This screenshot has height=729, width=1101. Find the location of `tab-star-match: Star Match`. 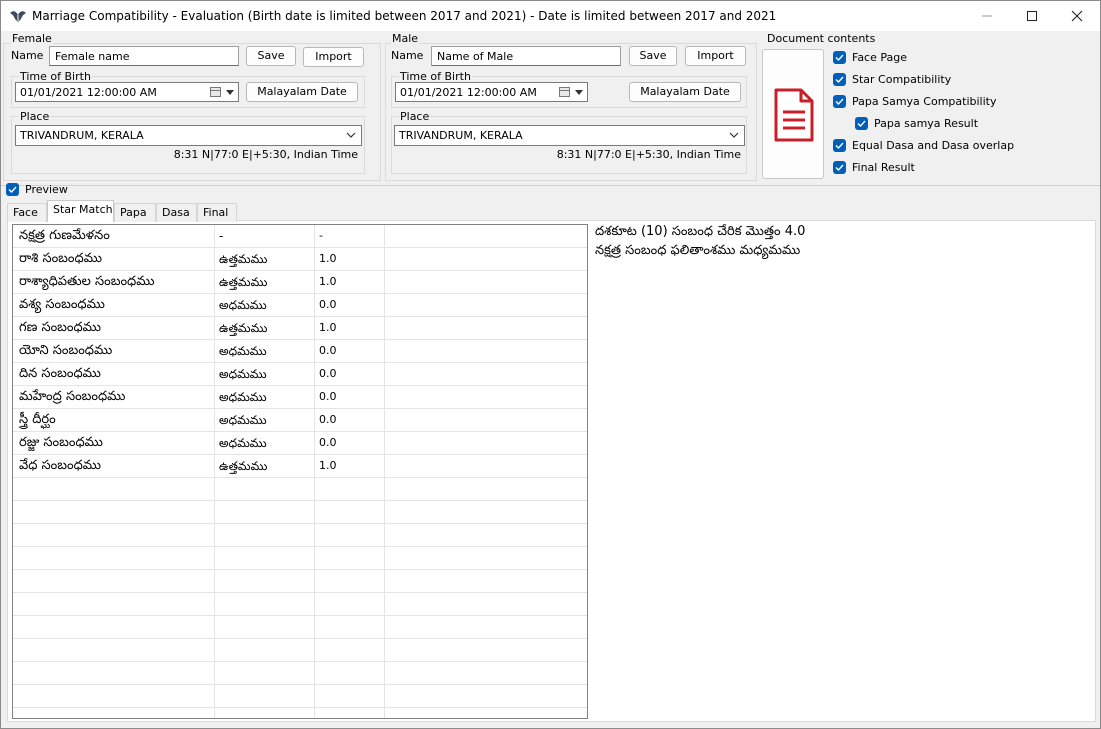

tab-star-match: Star Match is located at coordinates (80, 211).